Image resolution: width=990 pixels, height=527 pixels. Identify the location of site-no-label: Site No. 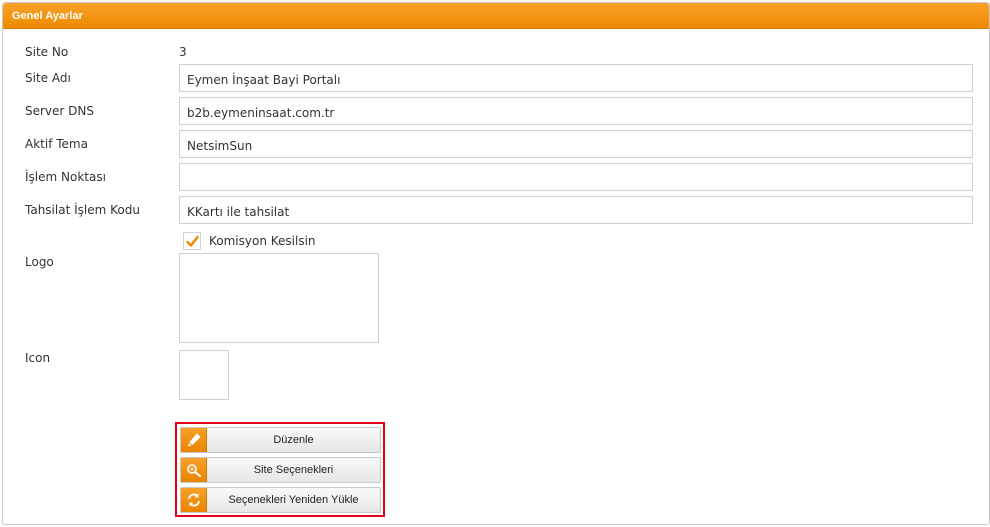
(47, 52).